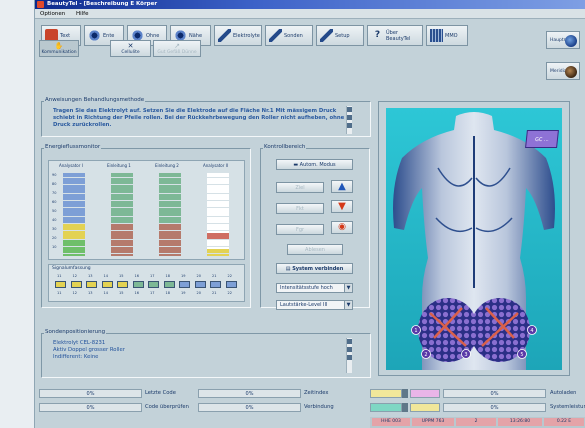 The height and width of the screenshot is (428, 585). Describe the element at coordinates (415, 331) in the screenshot. I see `area-marker-label: 1` at that location.